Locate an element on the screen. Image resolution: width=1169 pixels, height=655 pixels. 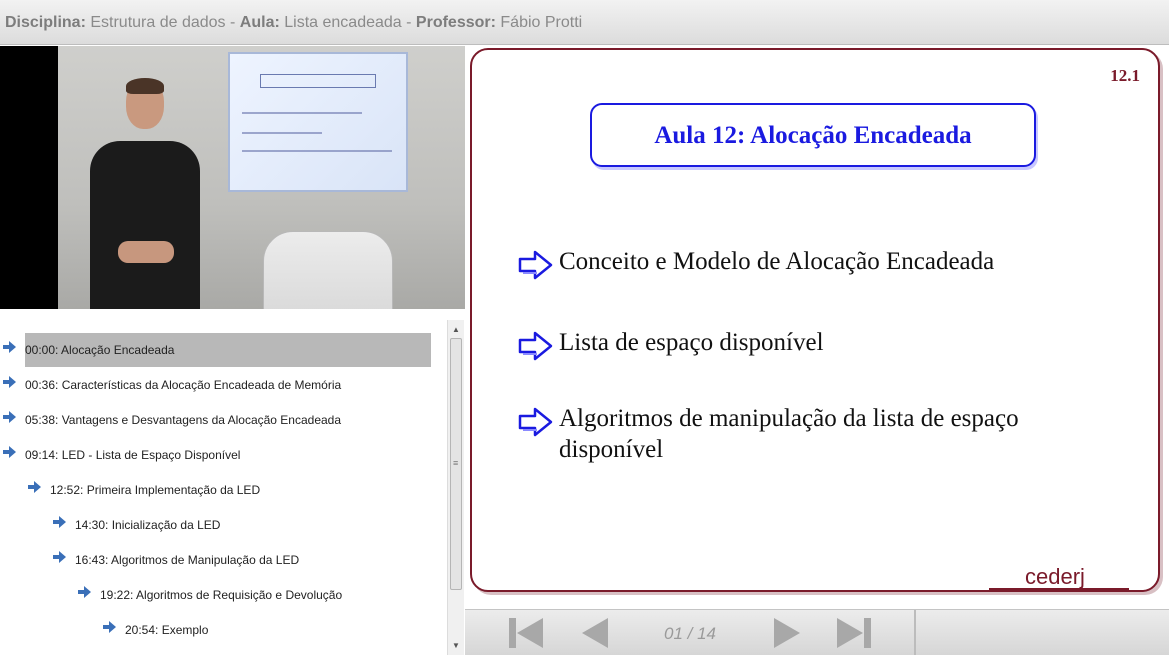
slide-bullet-text: Conceito e Modelo de Alocação Encadeada is located at coordinates (777, 261).